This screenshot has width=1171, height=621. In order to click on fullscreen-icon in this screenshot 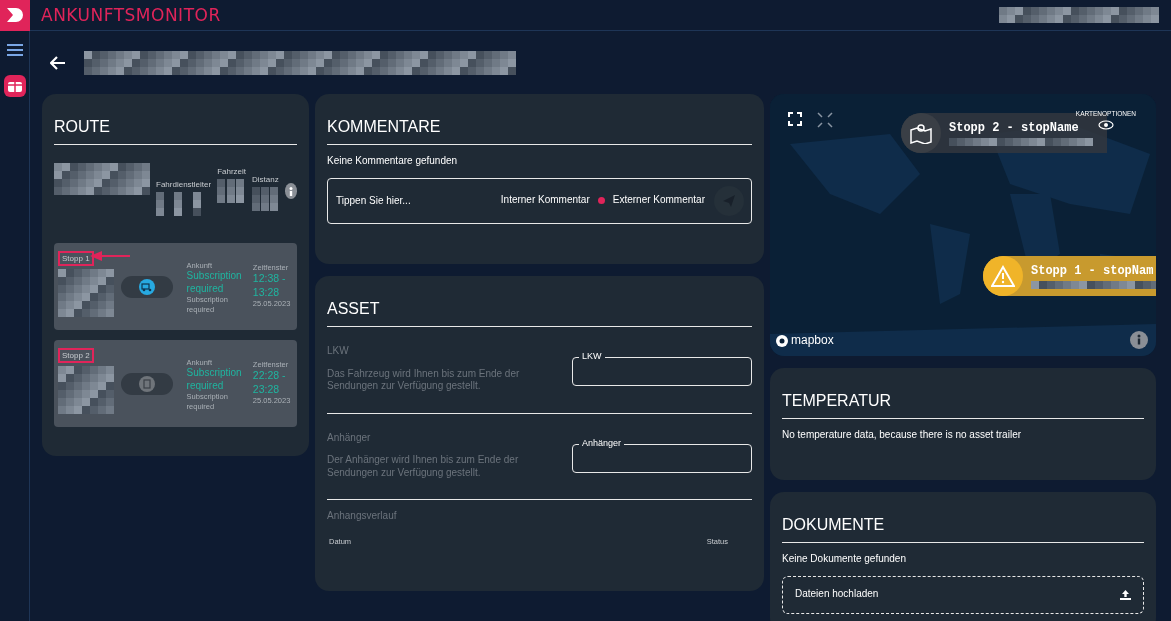, I will do `click(795, 119)`.